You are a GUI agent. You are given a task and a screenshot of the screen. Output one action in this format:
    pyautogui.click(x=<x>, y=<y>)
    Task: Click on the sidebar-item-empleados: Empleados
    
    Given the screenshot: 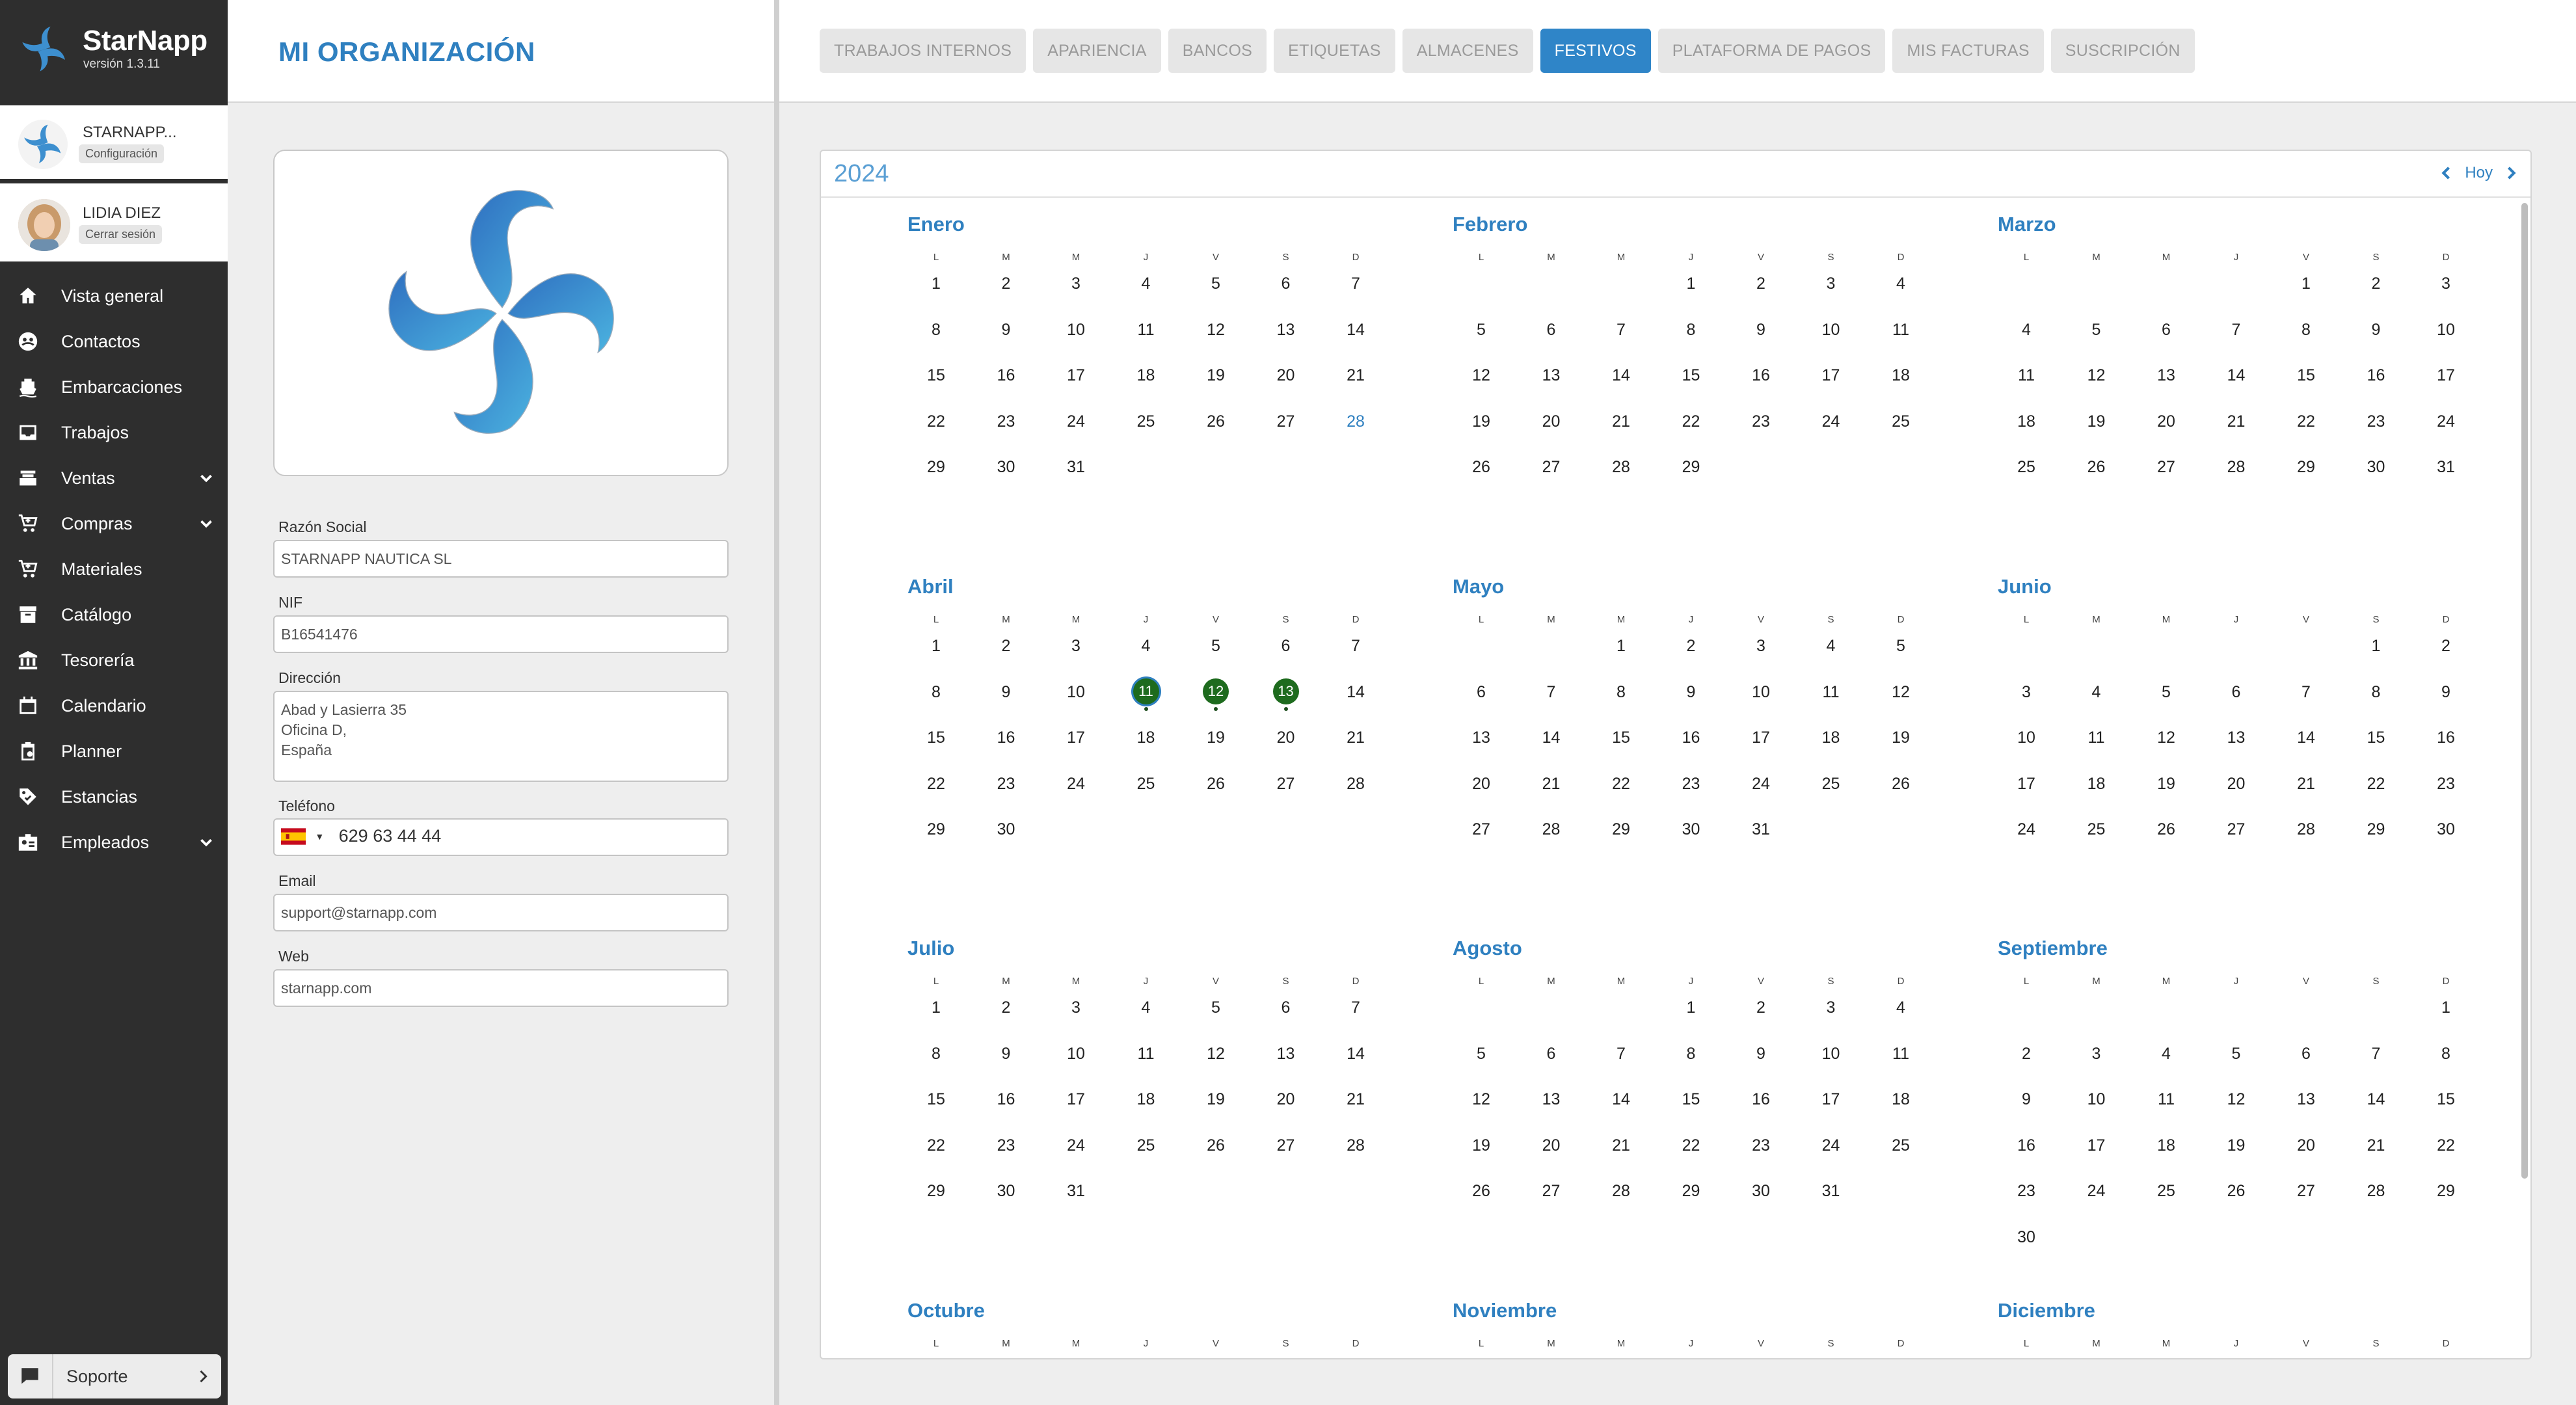 What is the action you would take?
    pyautogui.click(x=114, y=842)
    